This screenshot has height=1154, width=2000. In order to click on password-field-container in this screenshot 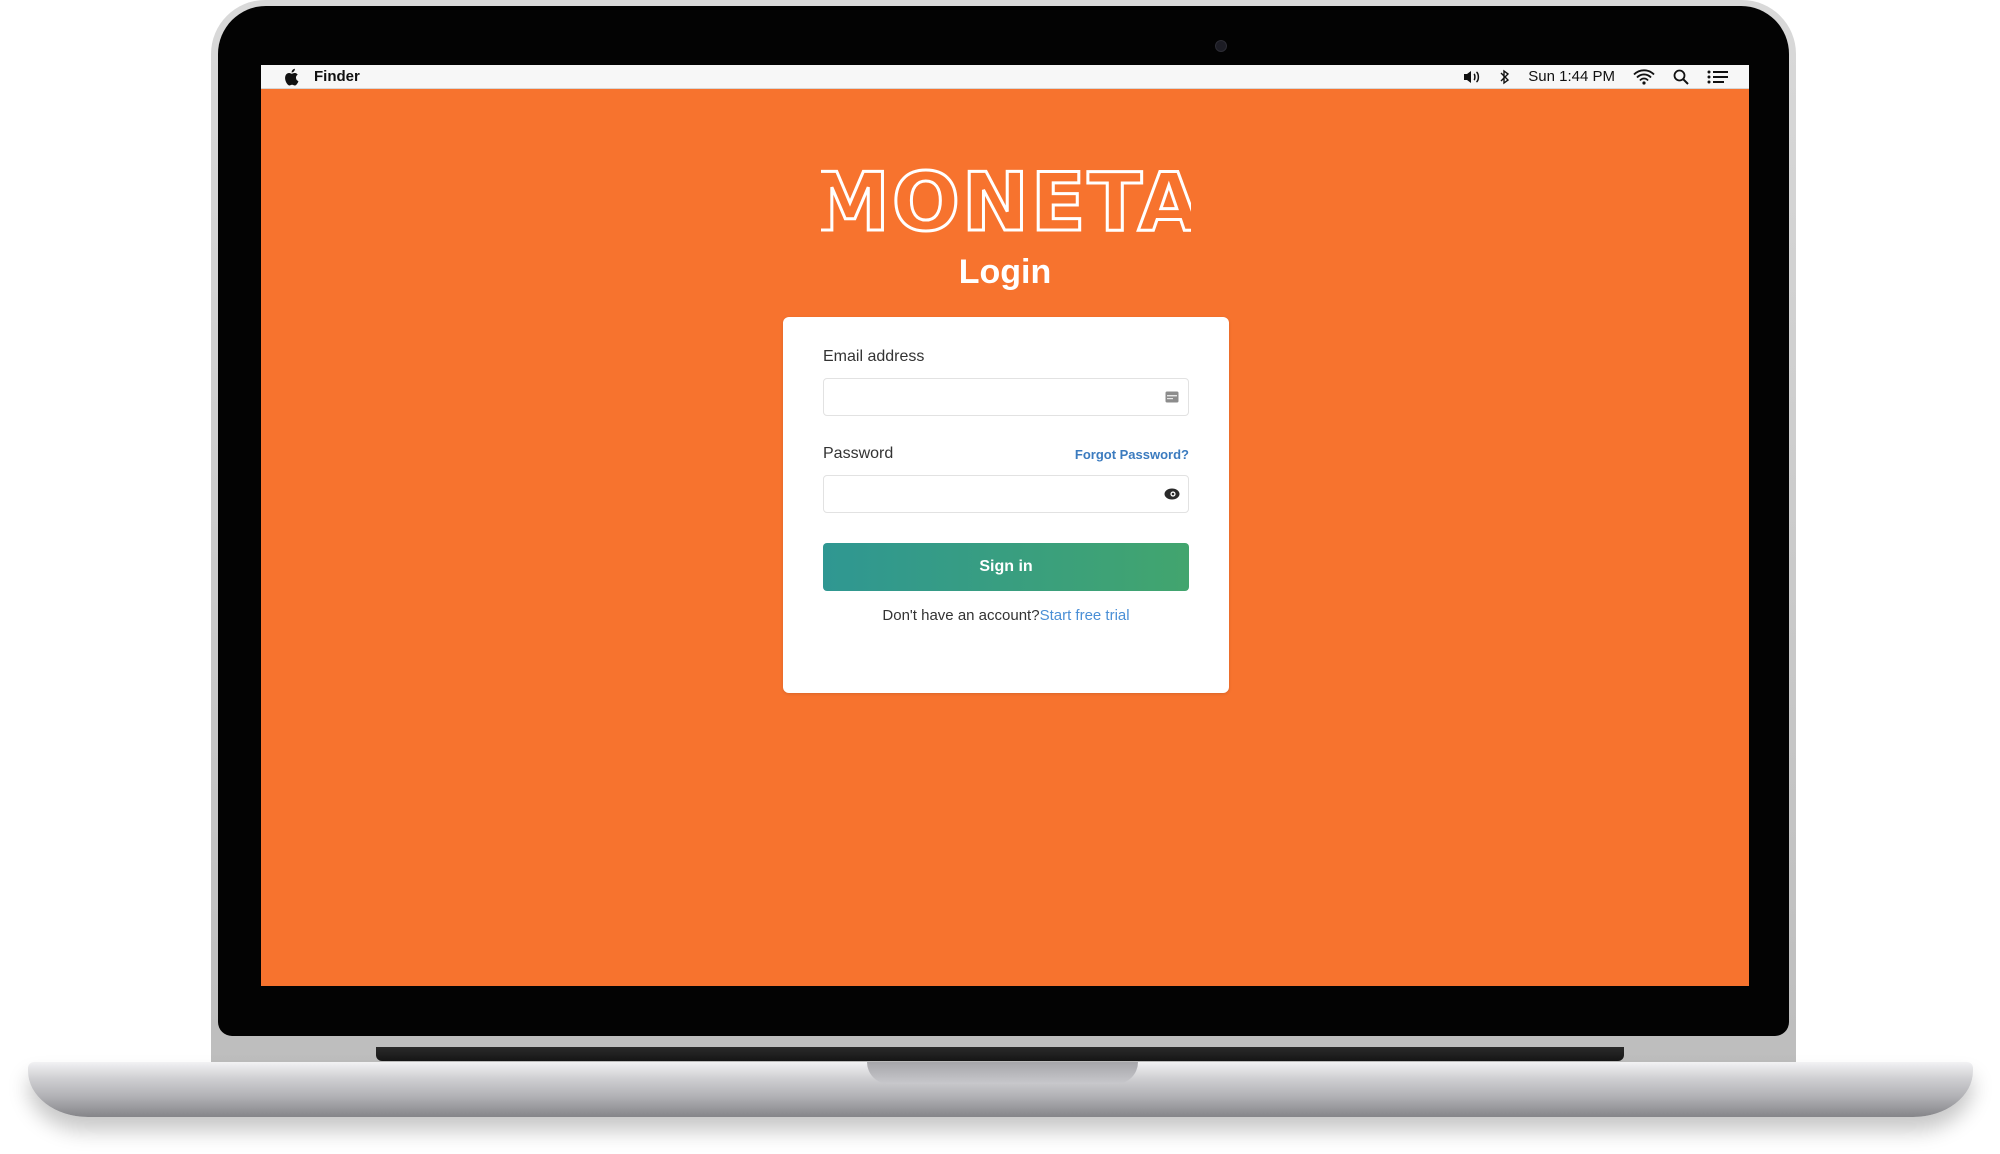, I will do `click(1006, 494)`.